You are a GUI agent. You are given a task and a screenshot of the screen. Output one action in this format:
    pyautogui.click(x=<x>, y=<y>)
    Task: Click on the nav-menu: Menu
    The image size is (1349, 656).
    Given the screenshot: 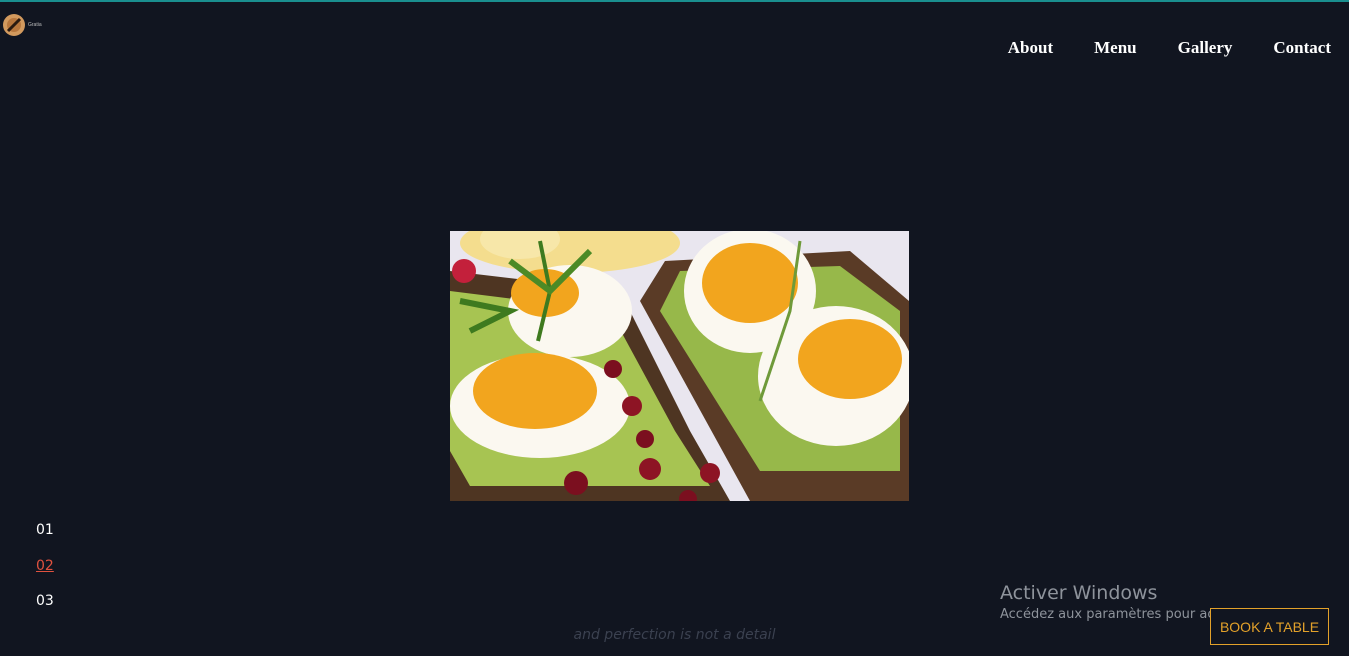 What is the action you would take?
    pyautogui.click(x=1115, y=48)
    